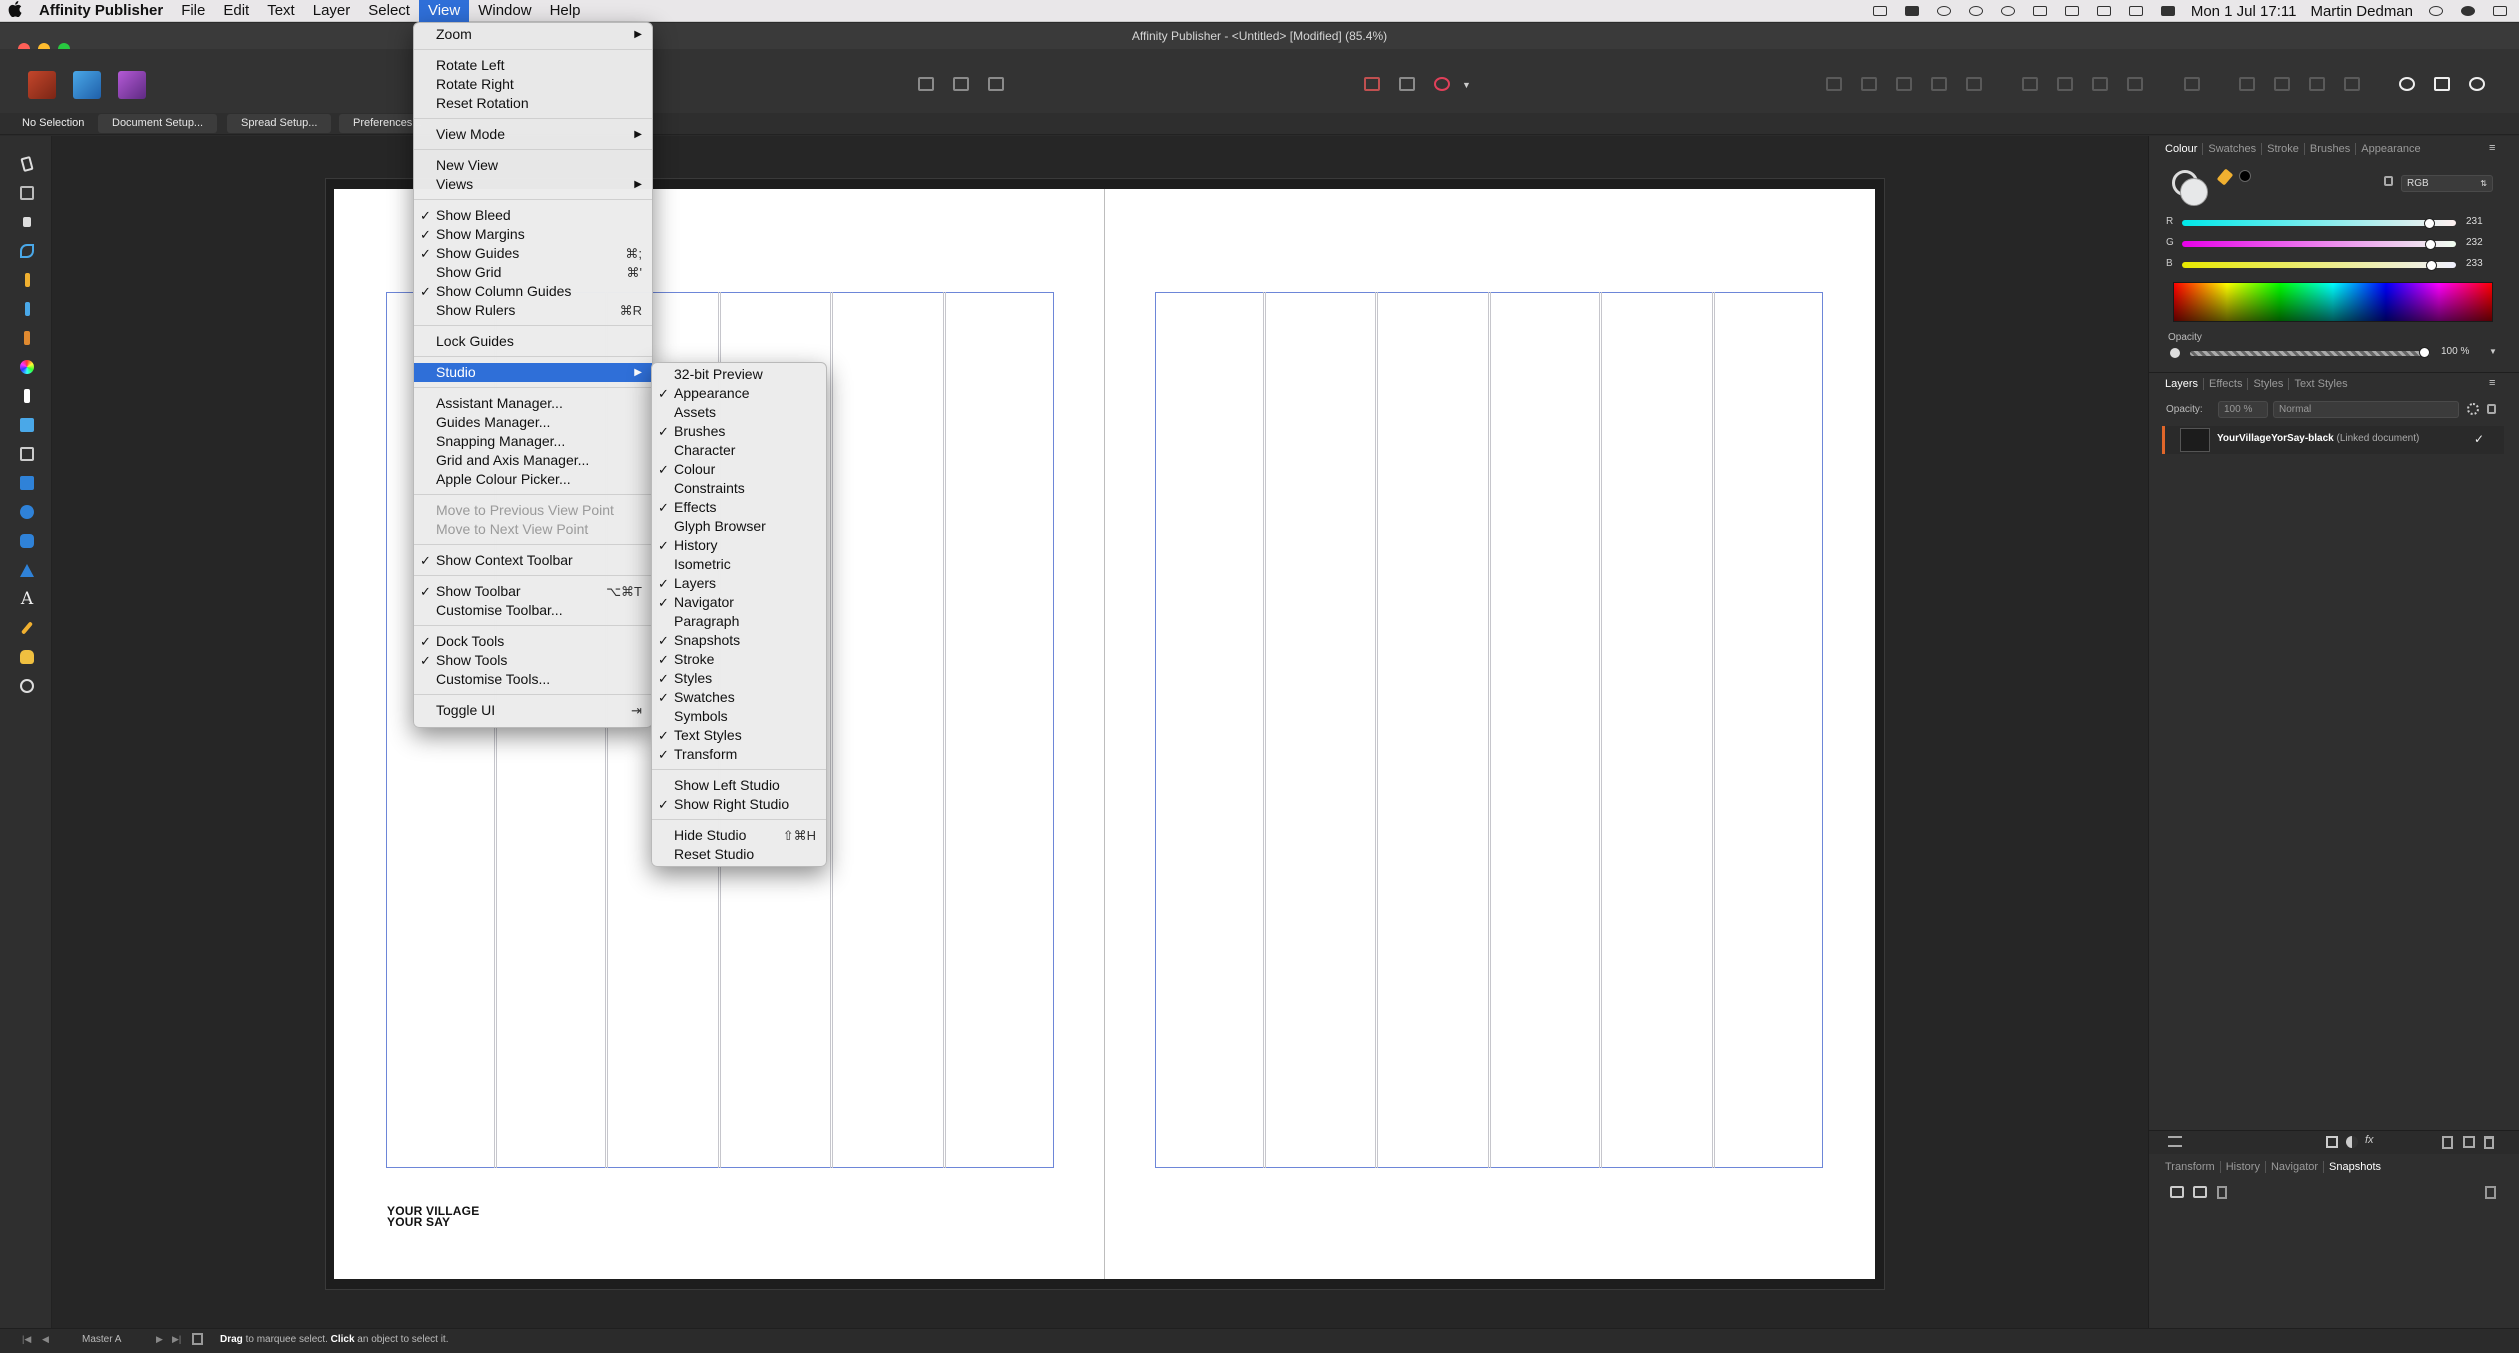  What do you see at coordinates (2182, 149) in the screenshot?
I see `tab-colour: Colour` at bounding box center [2182, 149].